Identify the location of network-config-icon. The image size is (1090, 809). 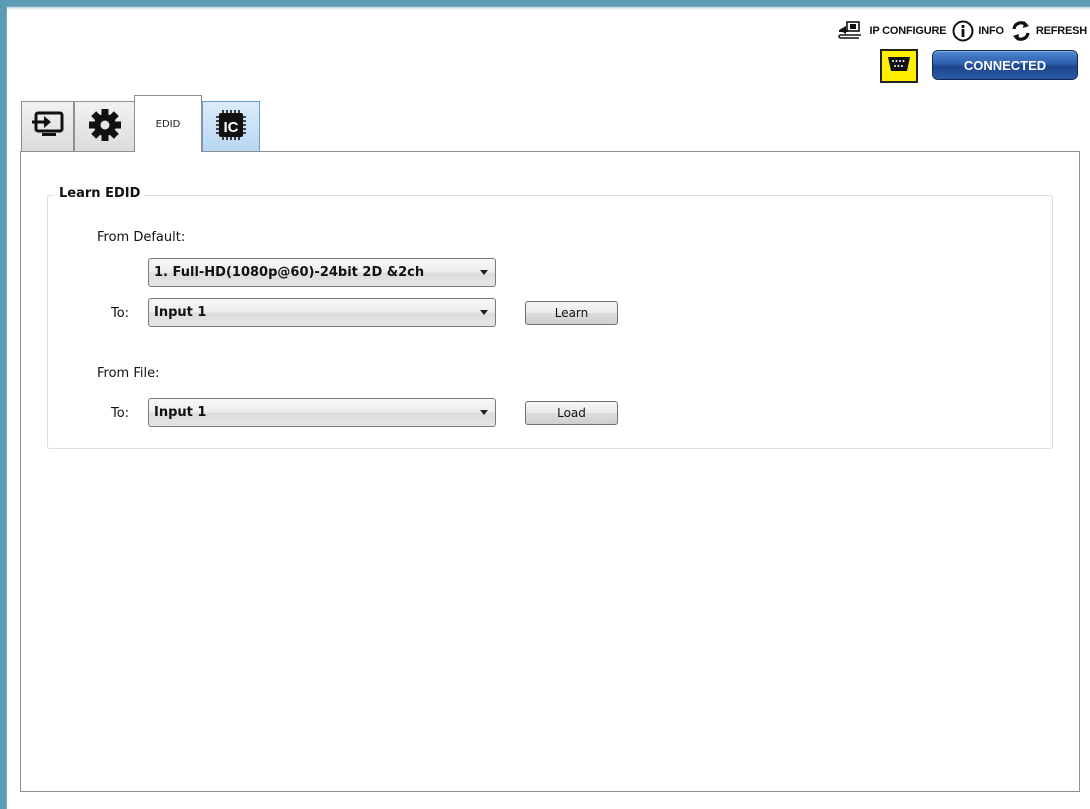
(851, 31).